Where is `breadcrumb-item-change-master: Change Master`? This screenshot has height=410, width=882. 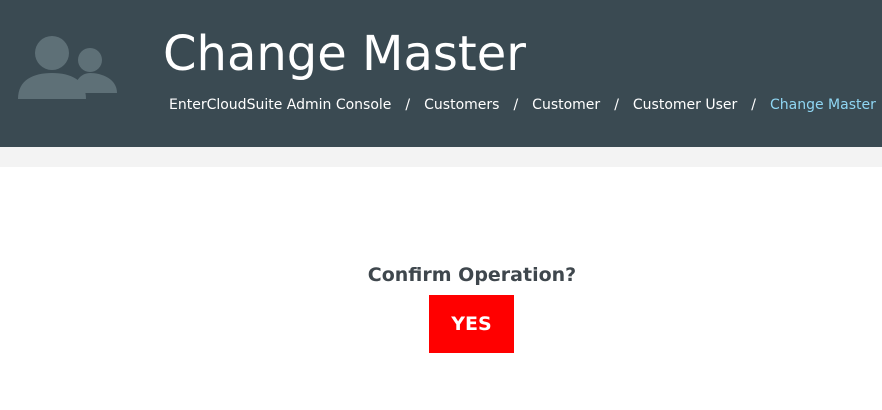
breadcrumb-item-change-master: Change Master is located at coordinates (823, 105).